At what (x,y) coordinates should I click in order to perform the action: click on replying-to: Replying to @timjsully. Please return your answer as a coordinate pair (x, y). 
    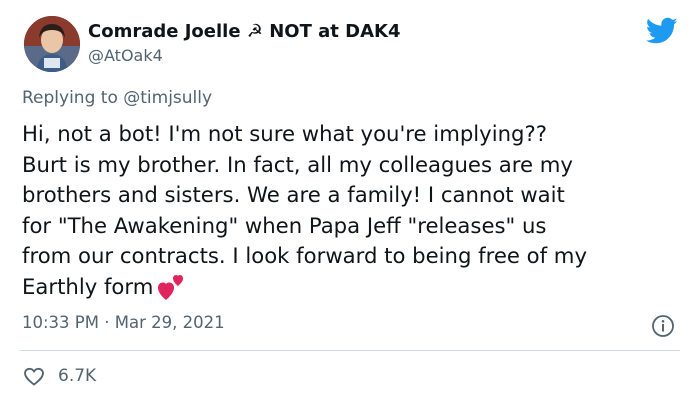
    Looking at the image, I should click on (117, 98).